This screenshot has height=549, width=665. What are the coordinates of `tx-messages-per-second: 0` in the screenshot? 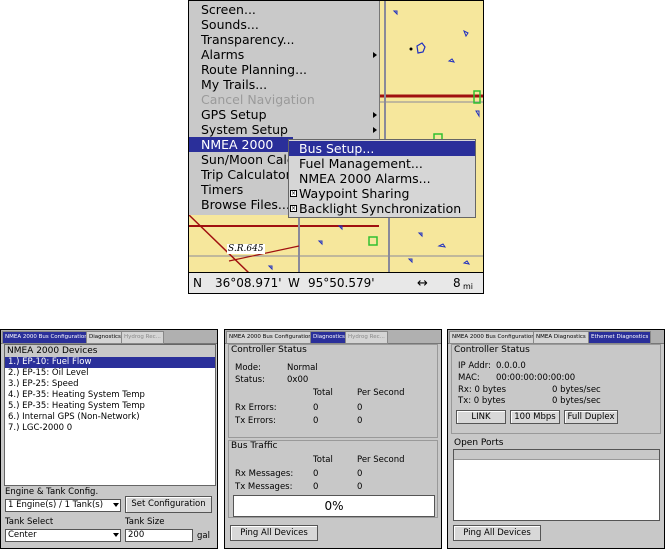 It's located at (360, 487).